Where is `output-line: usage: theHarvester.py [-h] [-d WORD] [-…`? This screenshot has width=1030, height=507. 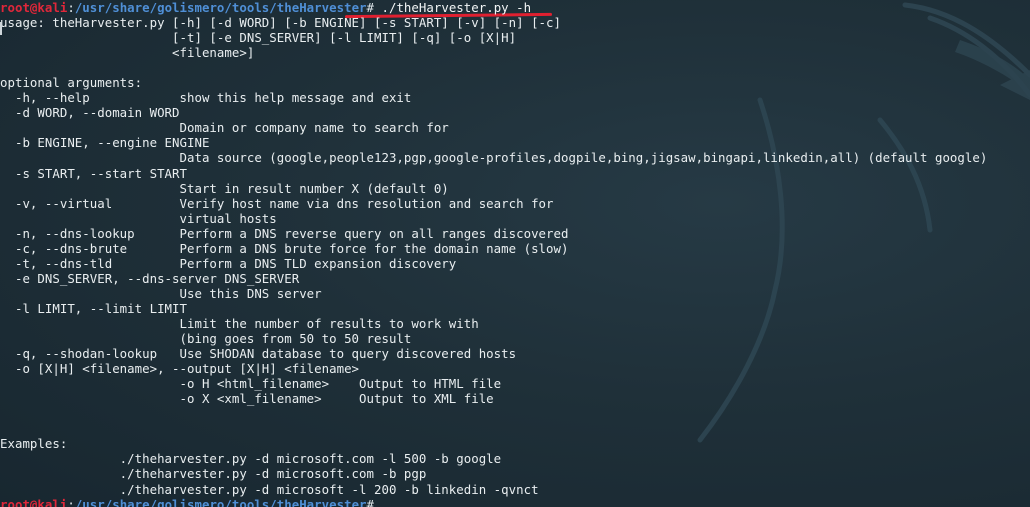
output-line: usage: theHarvester.py [-h] [-d WORD] [-… is located at coordinates (280, 23).